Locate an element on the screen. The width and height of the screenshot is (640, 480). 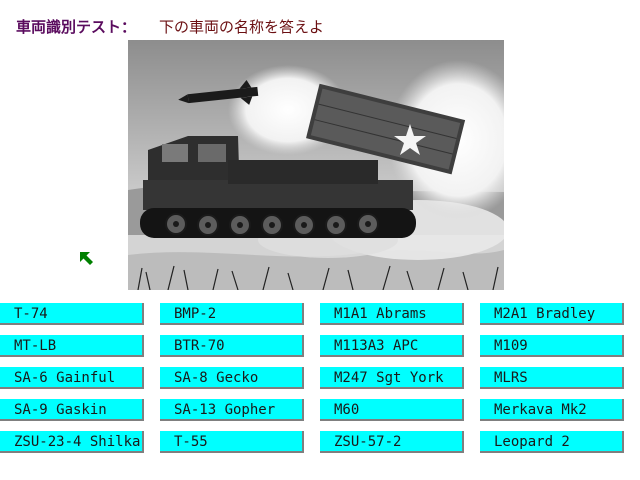
answer-button-zsu-23-4-shilka: ZSU-23-4 Shilka is located at coordinates (72, 442).